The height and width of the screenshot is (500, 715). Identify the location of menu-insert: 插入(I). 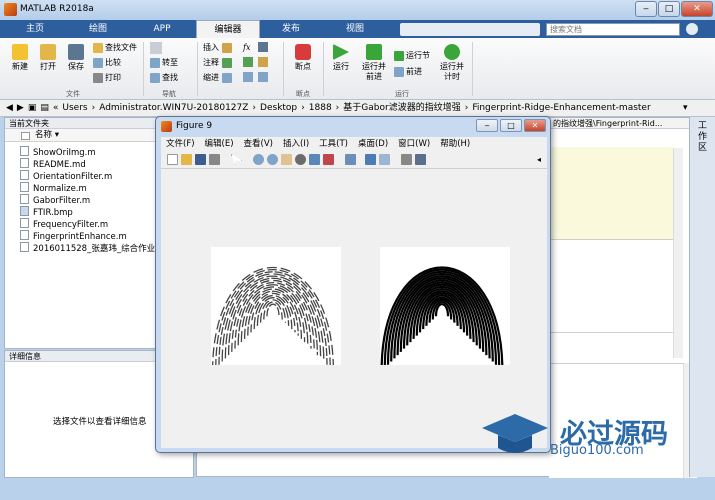
(296, 144).